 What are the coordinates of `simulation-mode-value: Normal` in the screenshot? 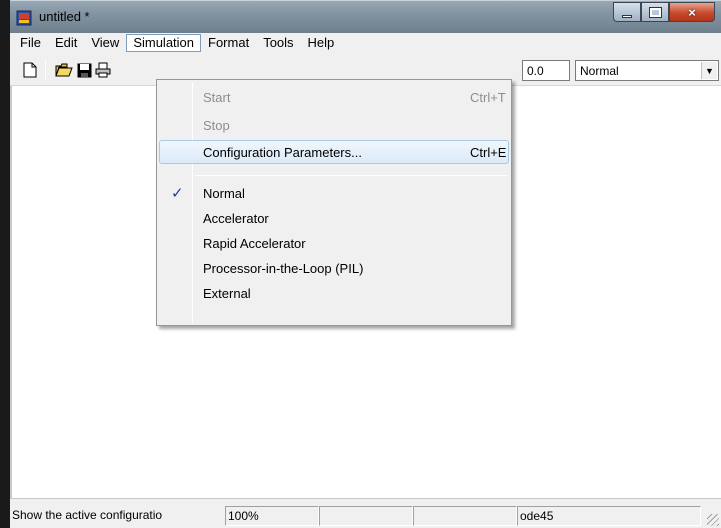 It's located at (599, 71).